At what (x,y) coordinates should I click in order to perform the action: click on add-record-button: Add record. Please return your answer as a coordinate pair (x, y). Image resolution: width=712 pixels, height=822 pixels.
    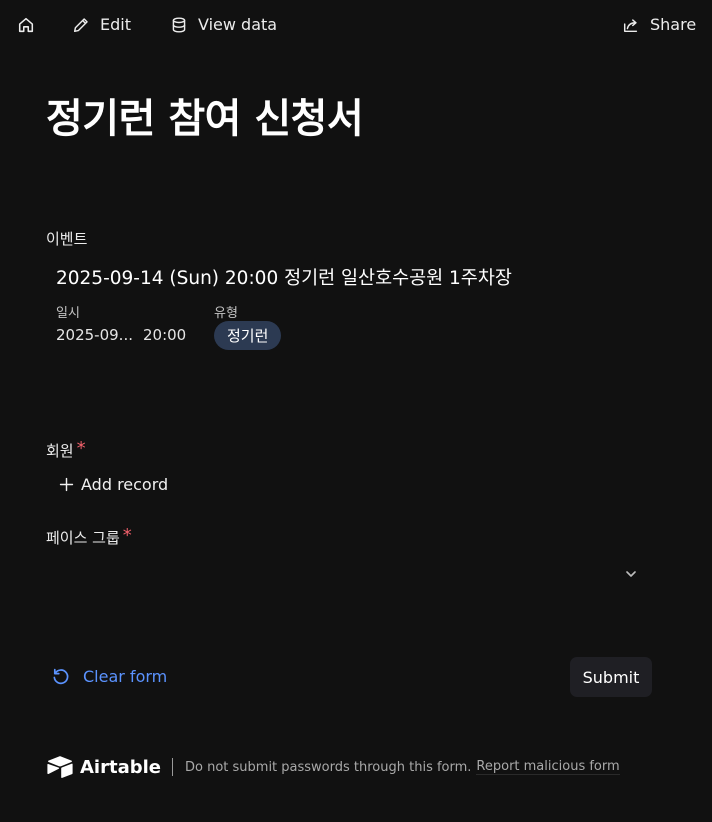
    Looking at the image, I should click on (113, 484).